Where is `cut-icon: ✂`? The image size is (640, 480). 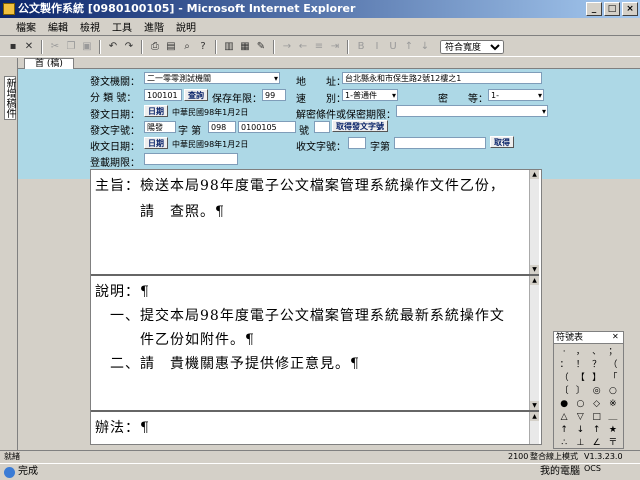 cut-icon: ✂ is located at coordinates (55, 47).